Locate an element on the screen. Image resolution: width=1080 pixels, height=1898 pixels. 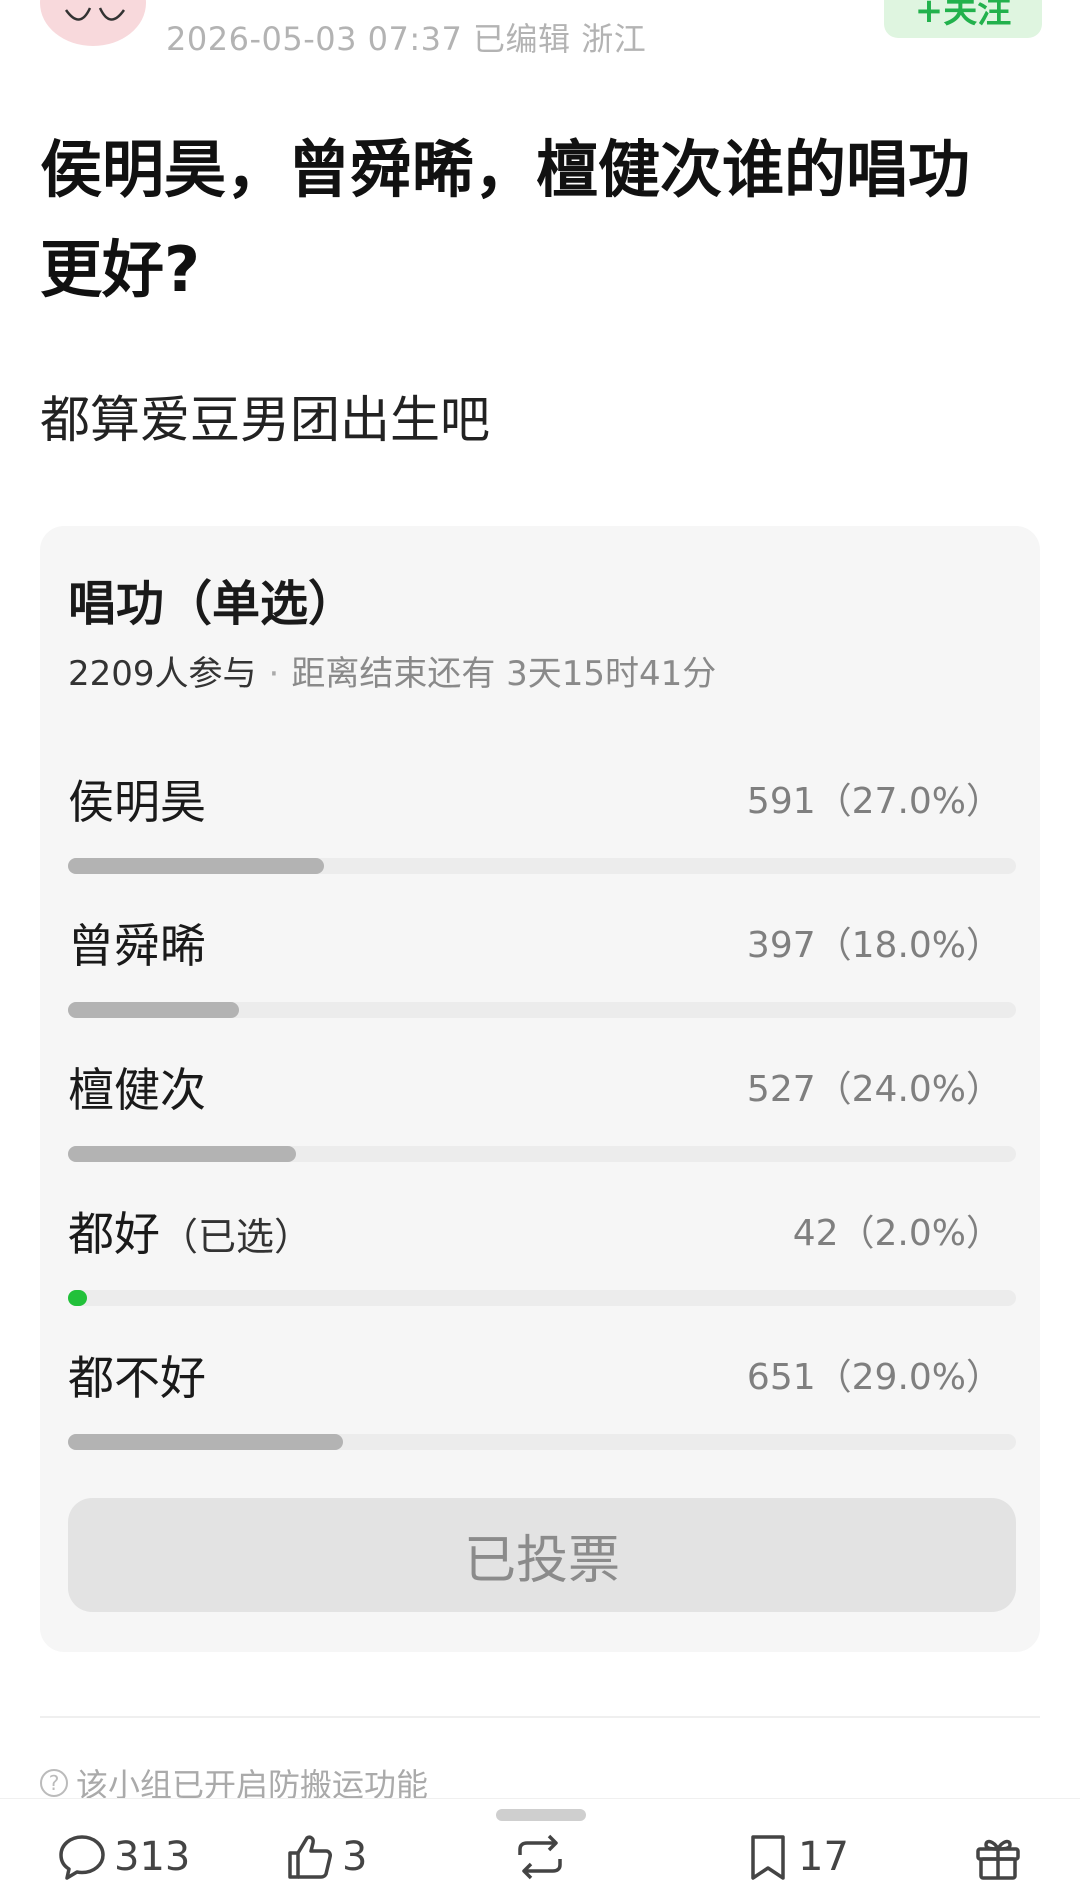
poll-meta: 2209人参与 · 距离结束还有 3天15时41分 is located at coordinates (392, 670).